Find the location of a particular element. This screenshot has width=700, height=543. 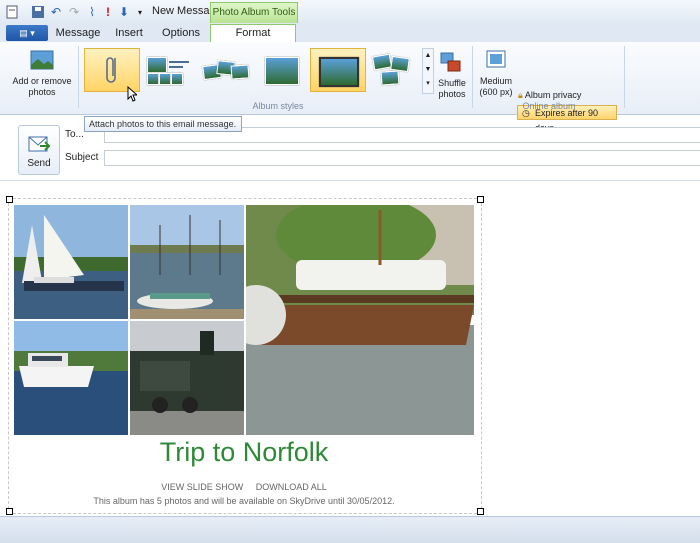

group-label-online-album: Online album is located at coordinates (549, 106).